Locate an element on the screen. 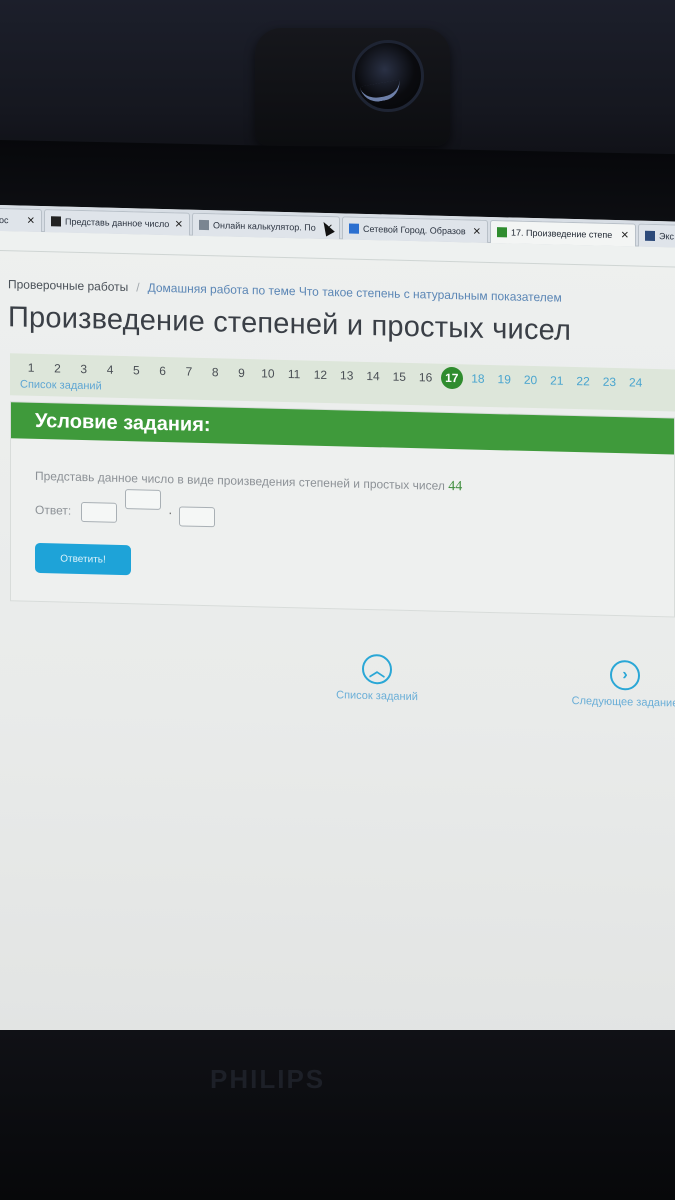 This screenshot has width=675, height=1200. tab-label: Сетевой Город. Образов is located at coordinates (414, 230).